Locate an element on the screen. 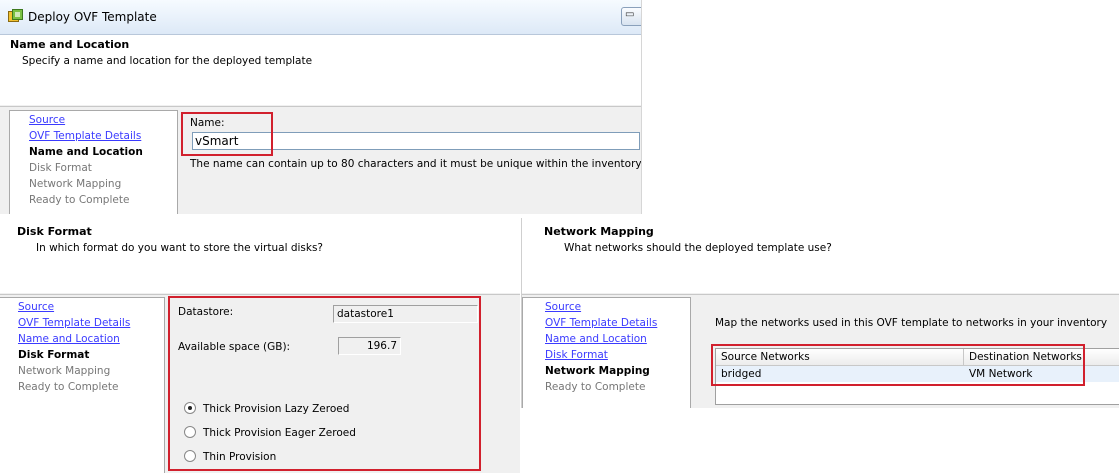 The width and height of the screenshot is (1119, 473). disk-format-highlight-box is located at coordinates (324, 383).